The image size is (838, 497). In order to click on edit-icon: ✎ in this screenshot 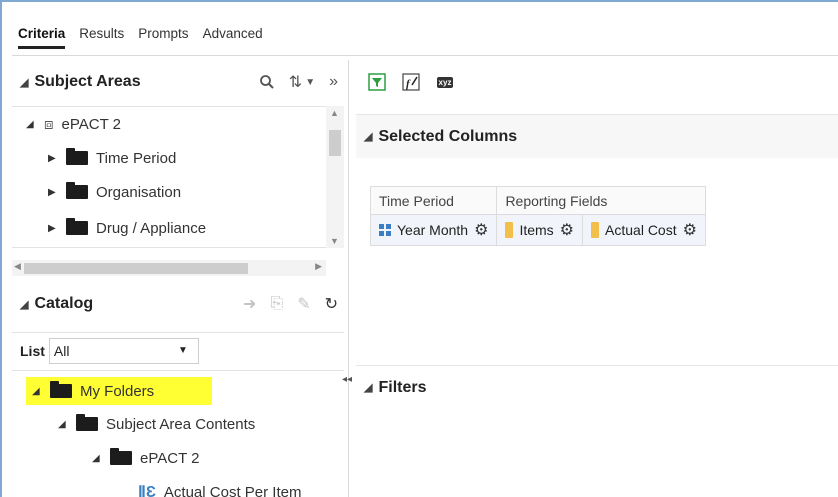, I will do `click(303, 304)`.